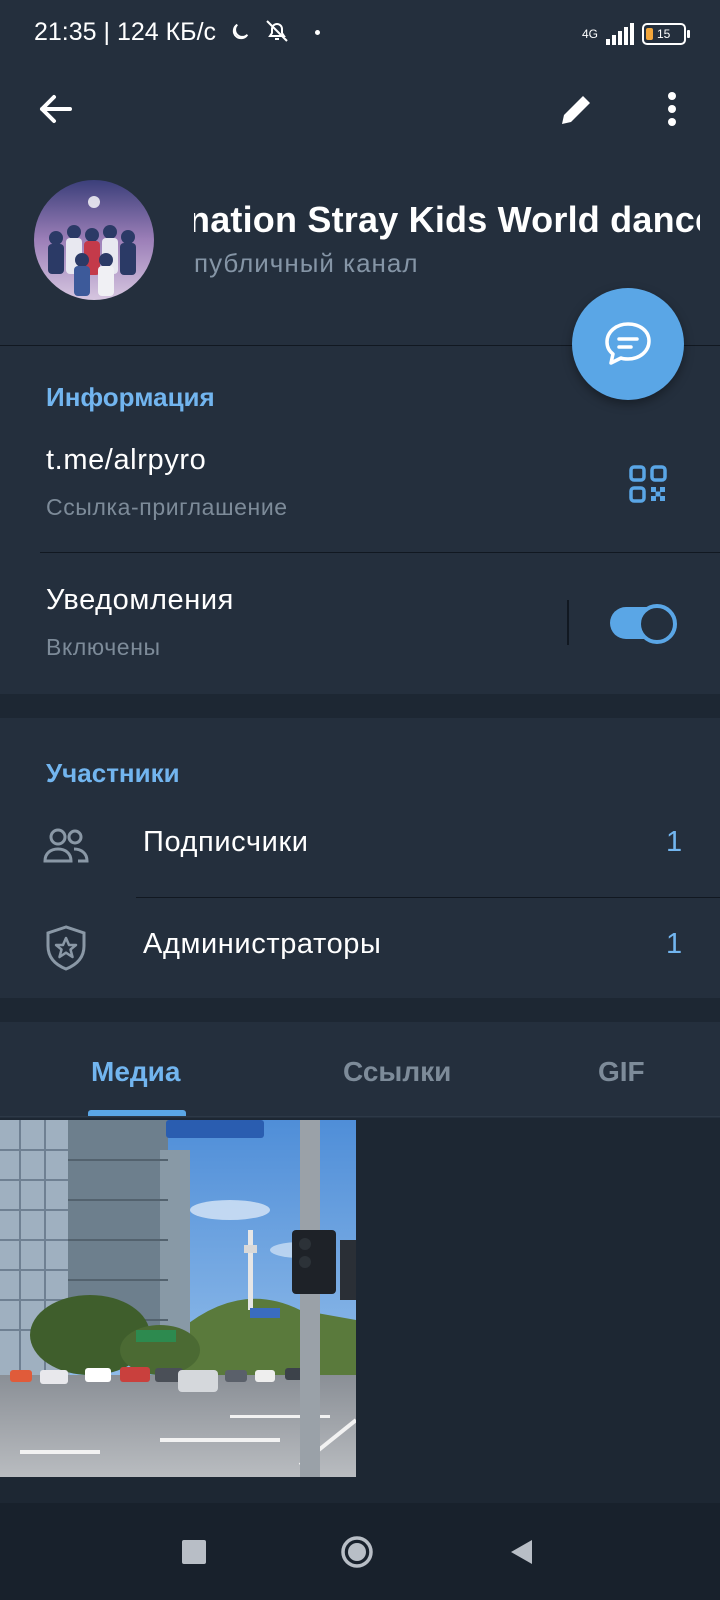 This screenshot has width=720, height=1600. I want to click on muted-bell-icon, so click(277, 31).